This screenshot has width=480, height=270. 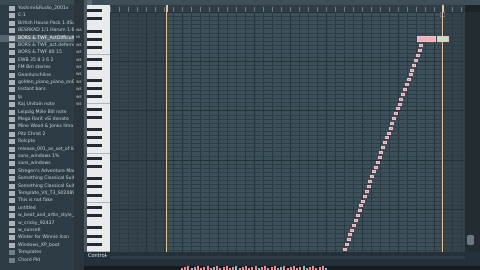 What do you see at coordinates (37, 119) in the screenshot?
I see `sidebar-item: Mega Rarit vSi denote` at bounding box center [37, 119].